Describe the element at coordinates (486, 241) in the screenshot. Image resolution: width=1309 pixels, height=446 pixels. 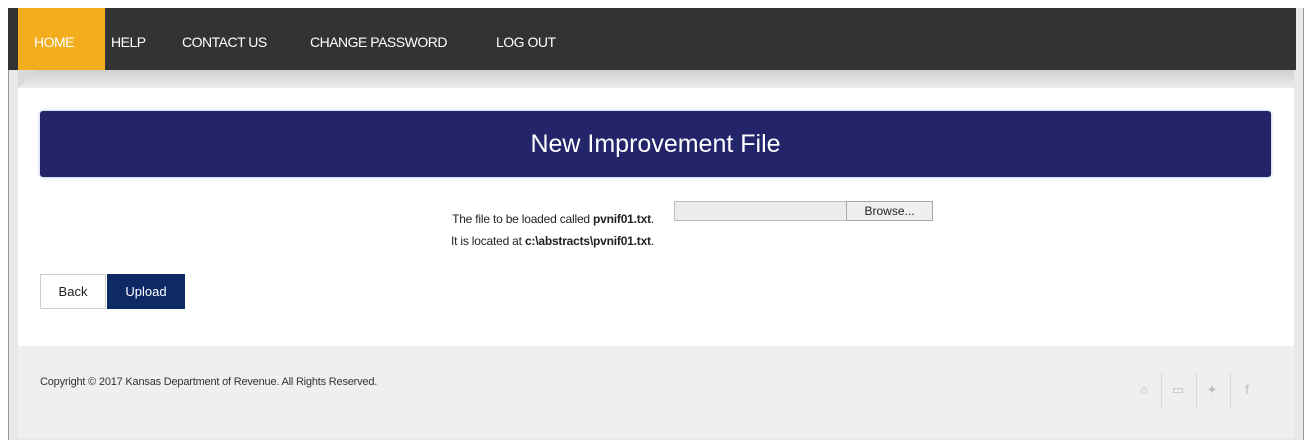
I see `location-prefix: It is located at` at that location.